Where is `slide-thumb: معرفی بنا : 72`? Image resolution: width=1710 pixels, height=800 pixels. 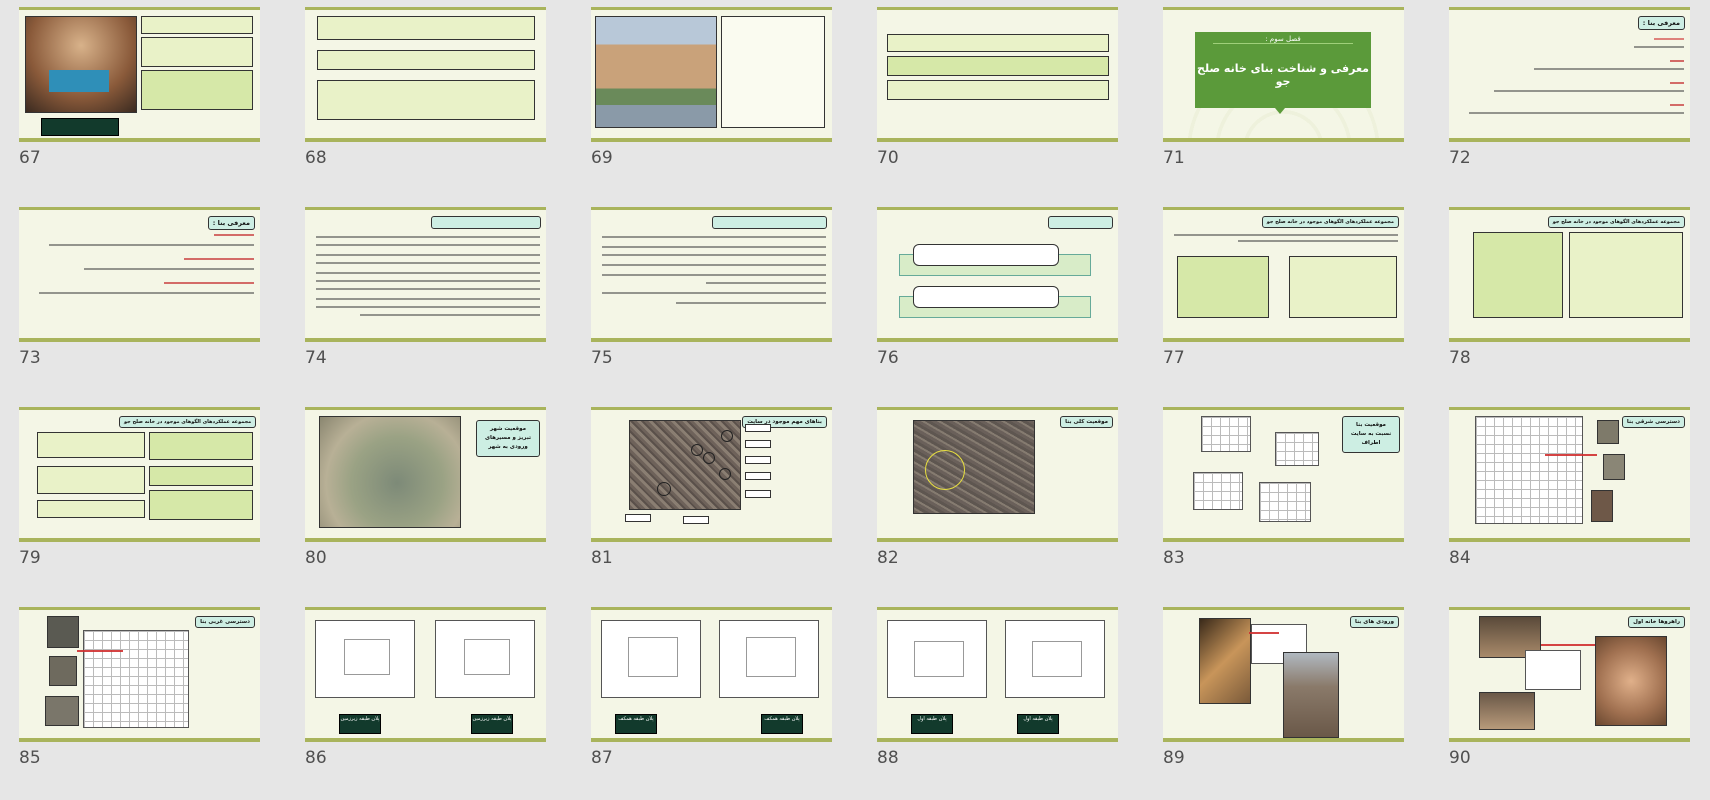 slide-thumb: معرفی بنا : 72 is located at coordinates (1579, 100).